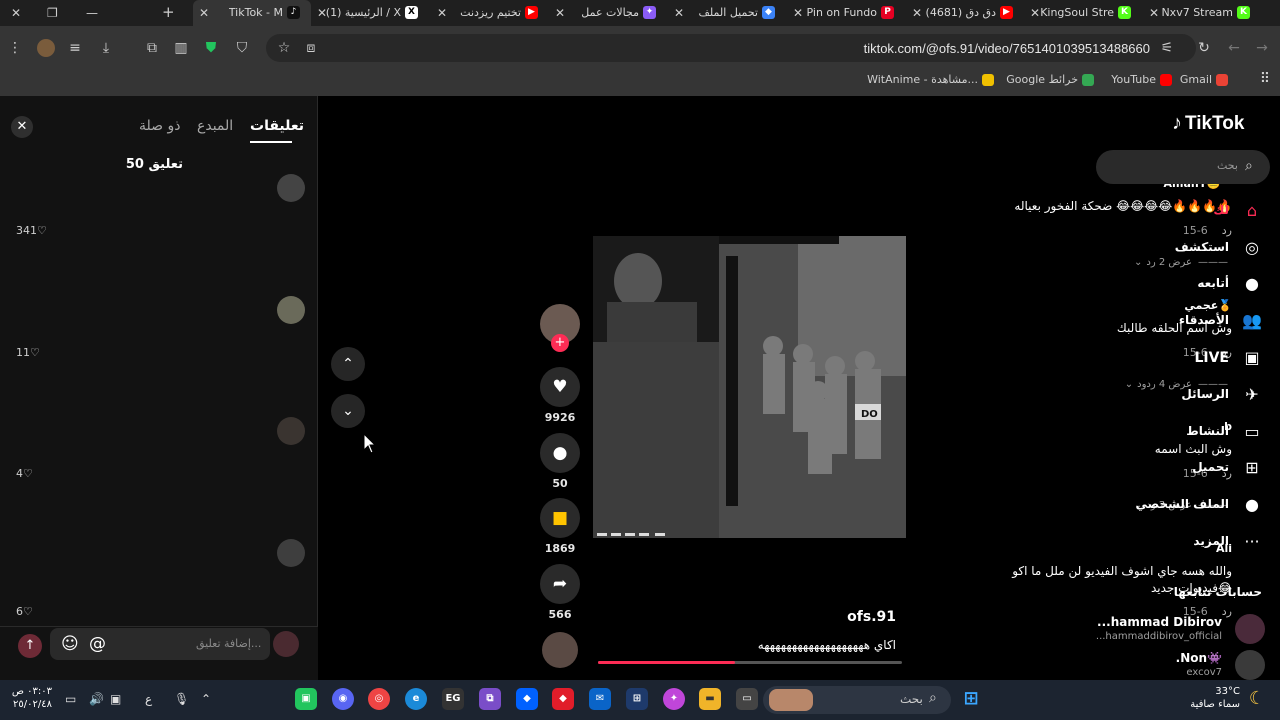  What do you see at coordinates (1252, 395) in the screenshot?
I see `nav-icon: ✈` at bounding box center [1252, 395].